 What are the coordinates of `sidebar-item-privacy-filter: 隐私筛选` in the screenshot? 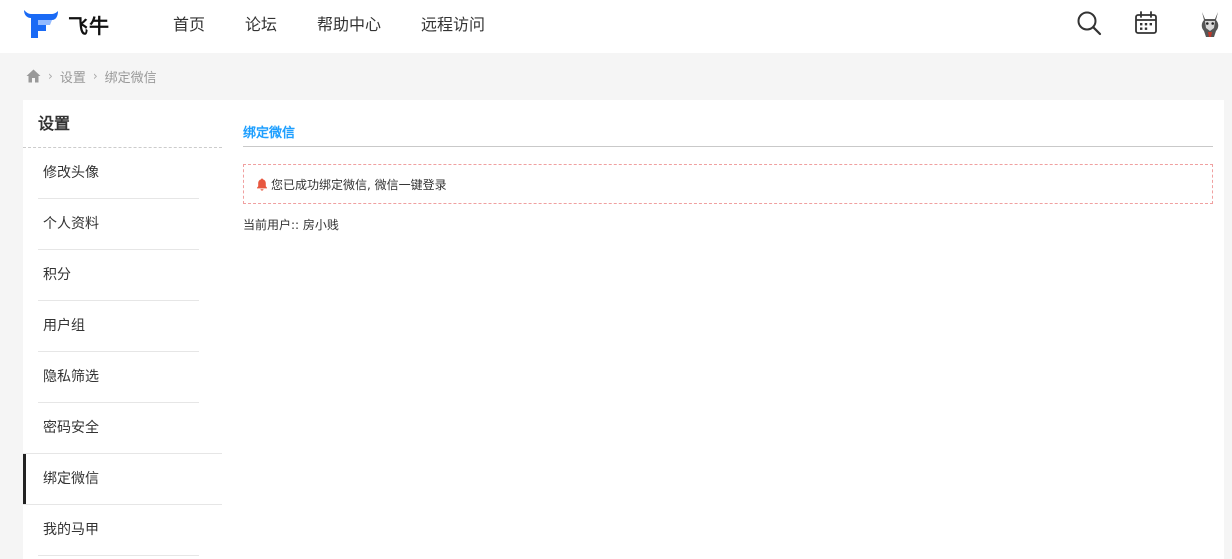 It's located at (122, 377).